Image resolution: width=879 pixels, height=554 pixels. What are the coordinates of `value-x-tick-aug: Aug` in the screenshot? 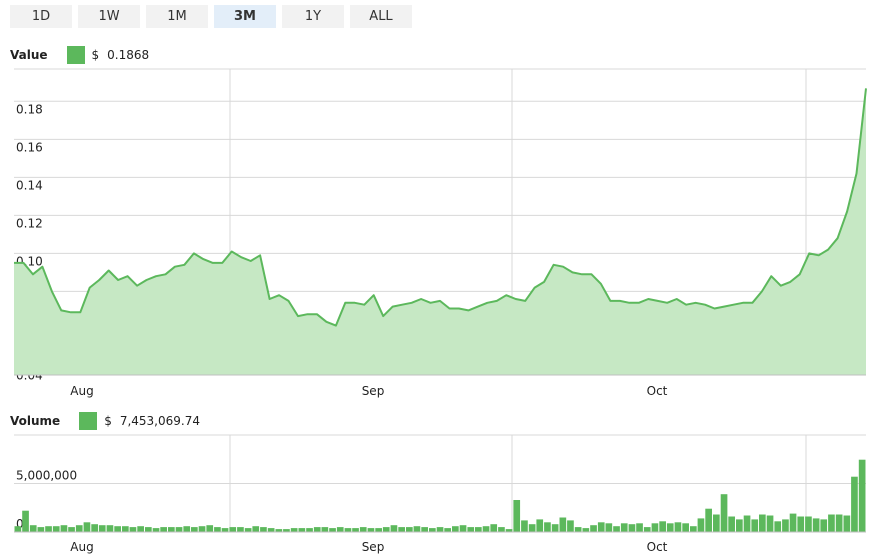 It's located at (81, 391).